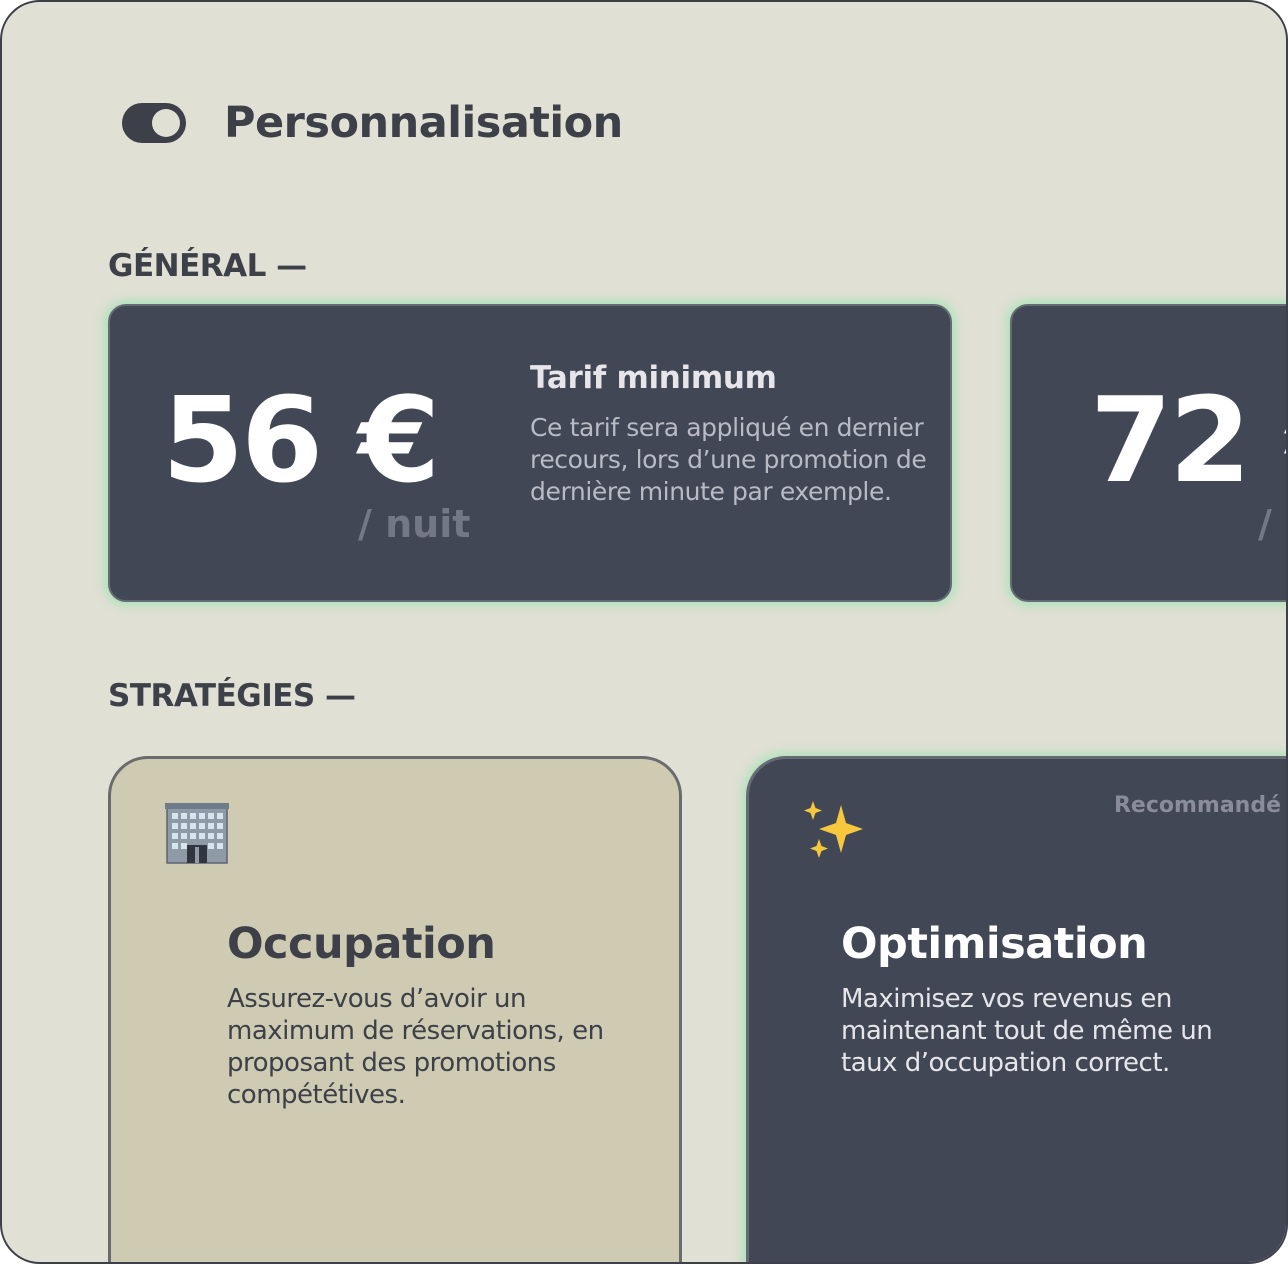 The height and width of the screenshot is (1264, 1288). What do you see at coordinates (232, 696) in the screenshot?
I see `section-label-strategies: STRATÉGIES —` at bounding box center [232, 696].